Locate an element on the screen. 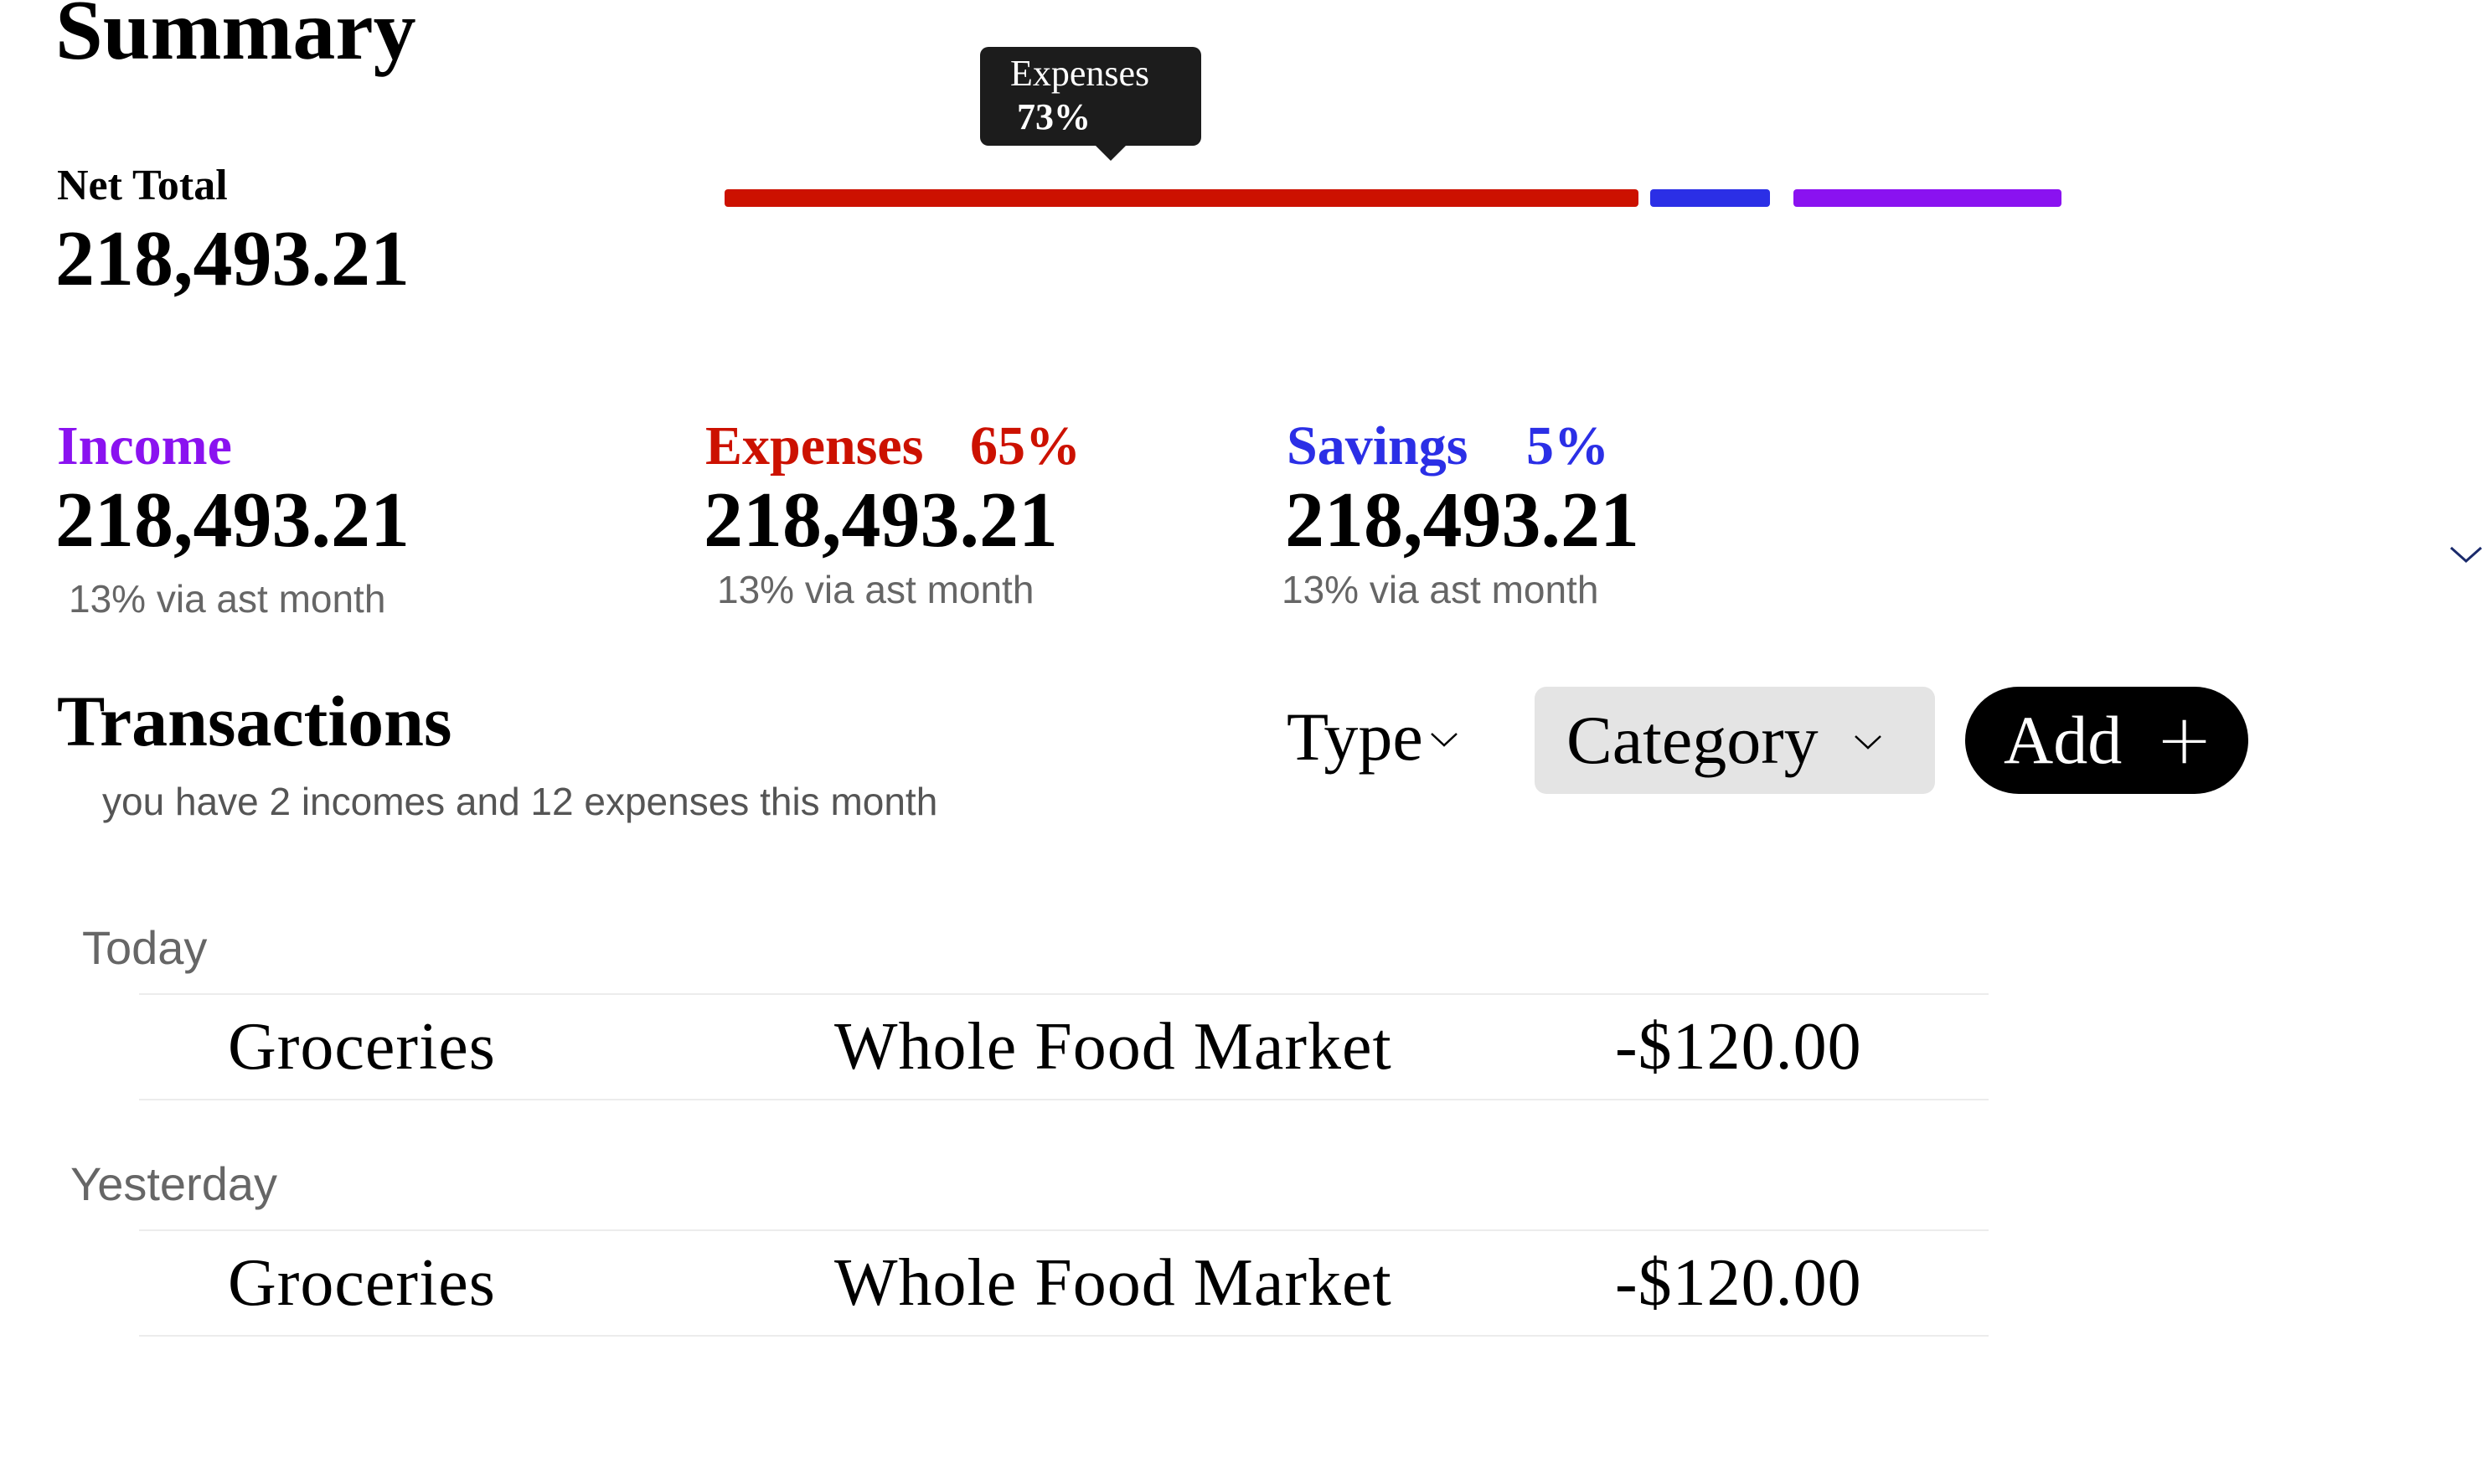  expenses-change-note: 13% via ast month is located at coordinates (876, 589).